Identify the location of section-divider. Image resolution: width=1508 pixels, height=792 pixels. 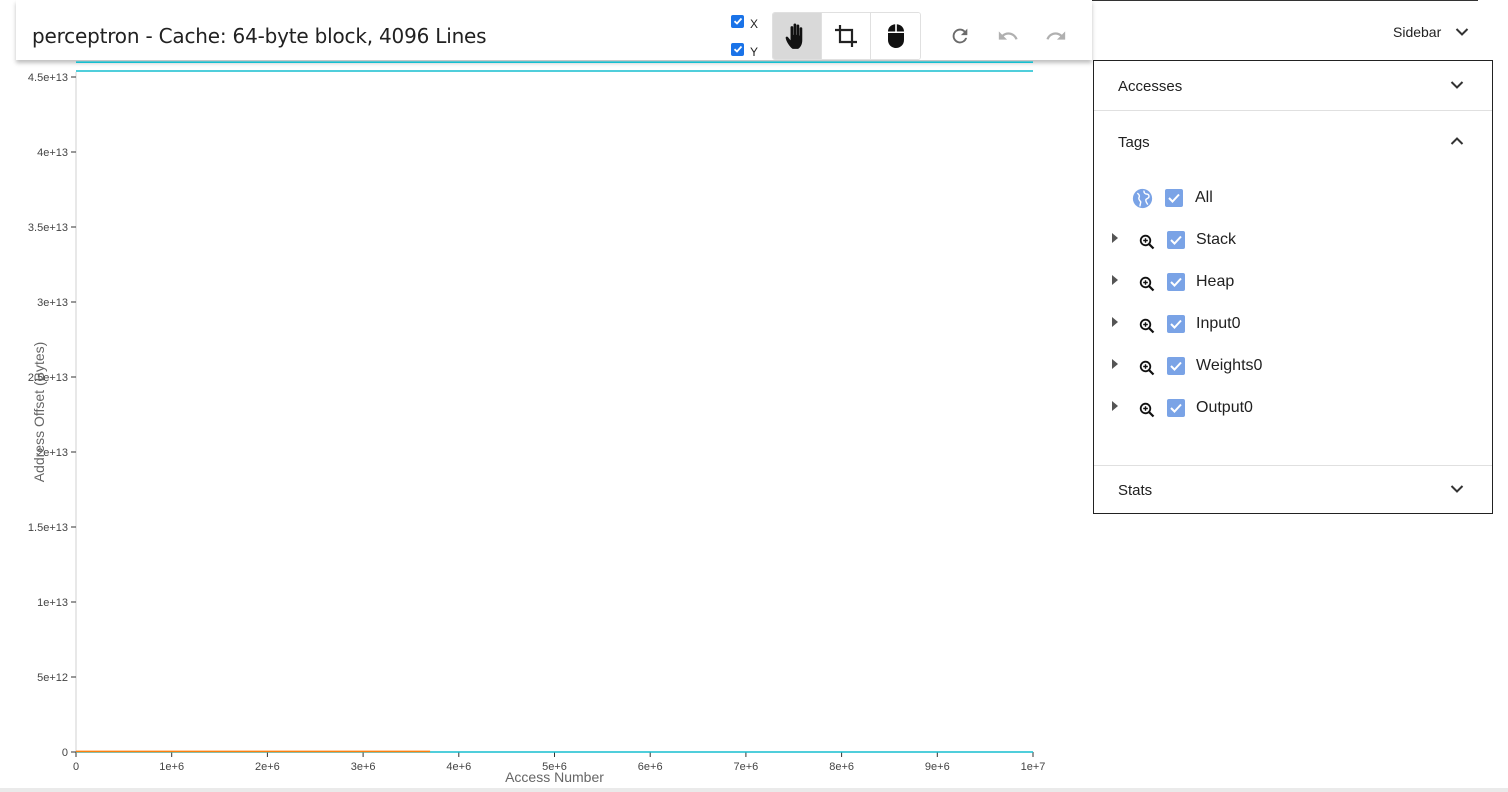
(1293, 110).